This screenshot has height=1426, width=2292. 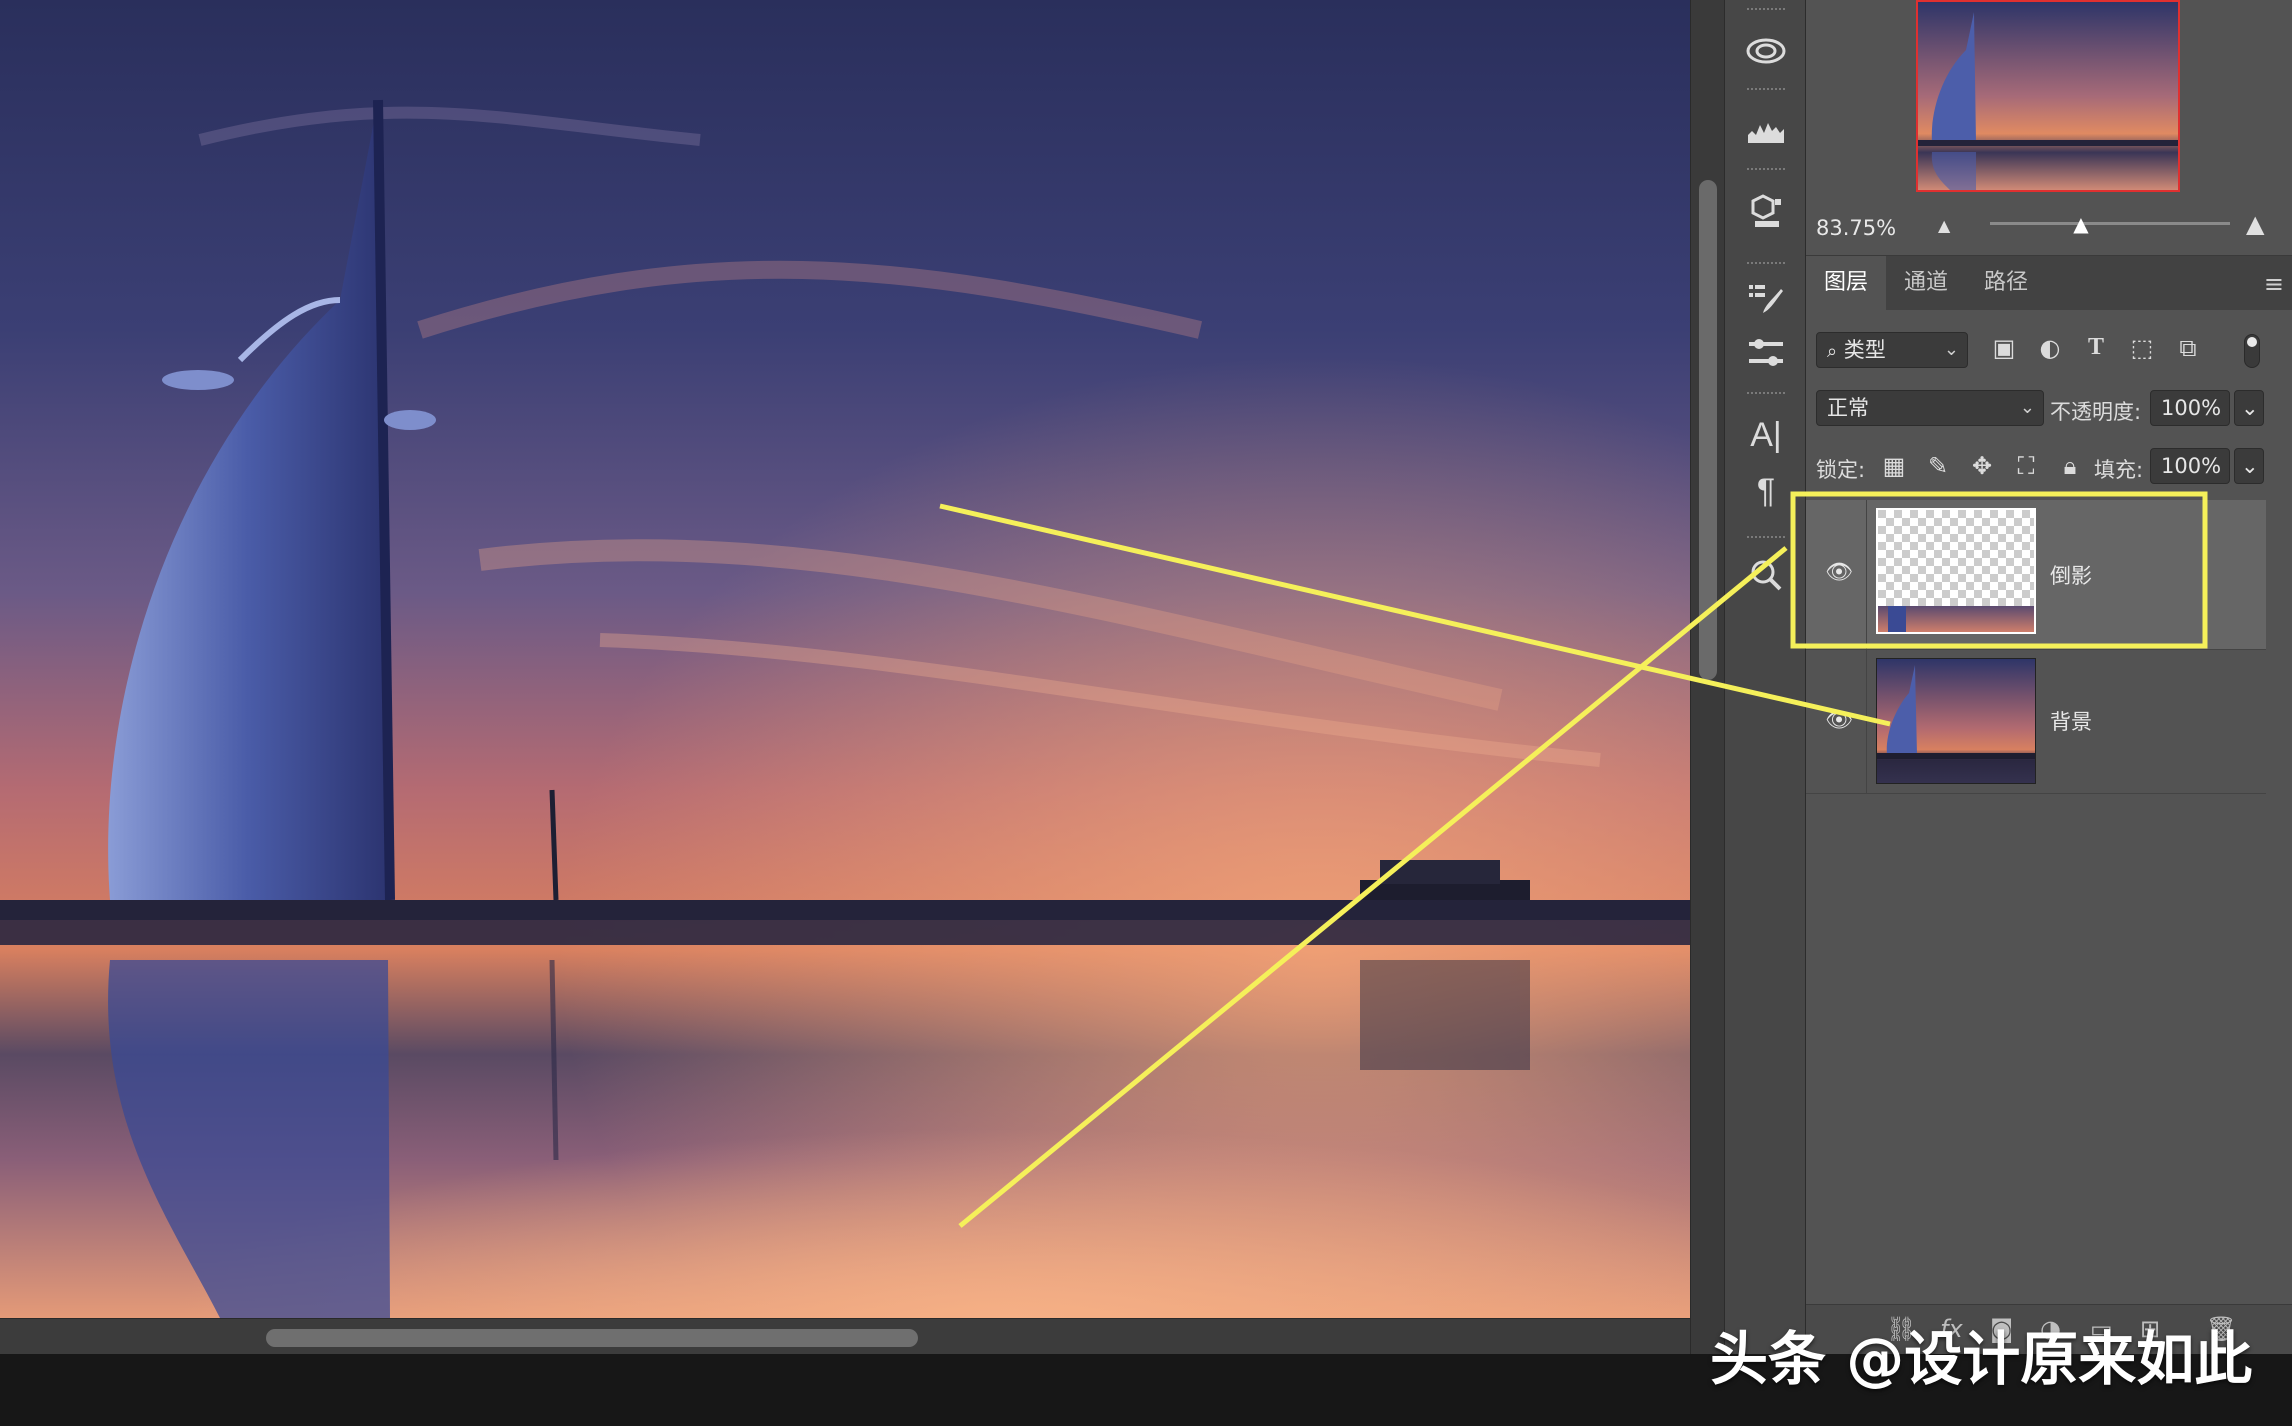 What do you see at coordinates (2026, 466) in the screenshot?
I see `lock-artboard-icon: ⛶` at bounding box center [2026, 466].